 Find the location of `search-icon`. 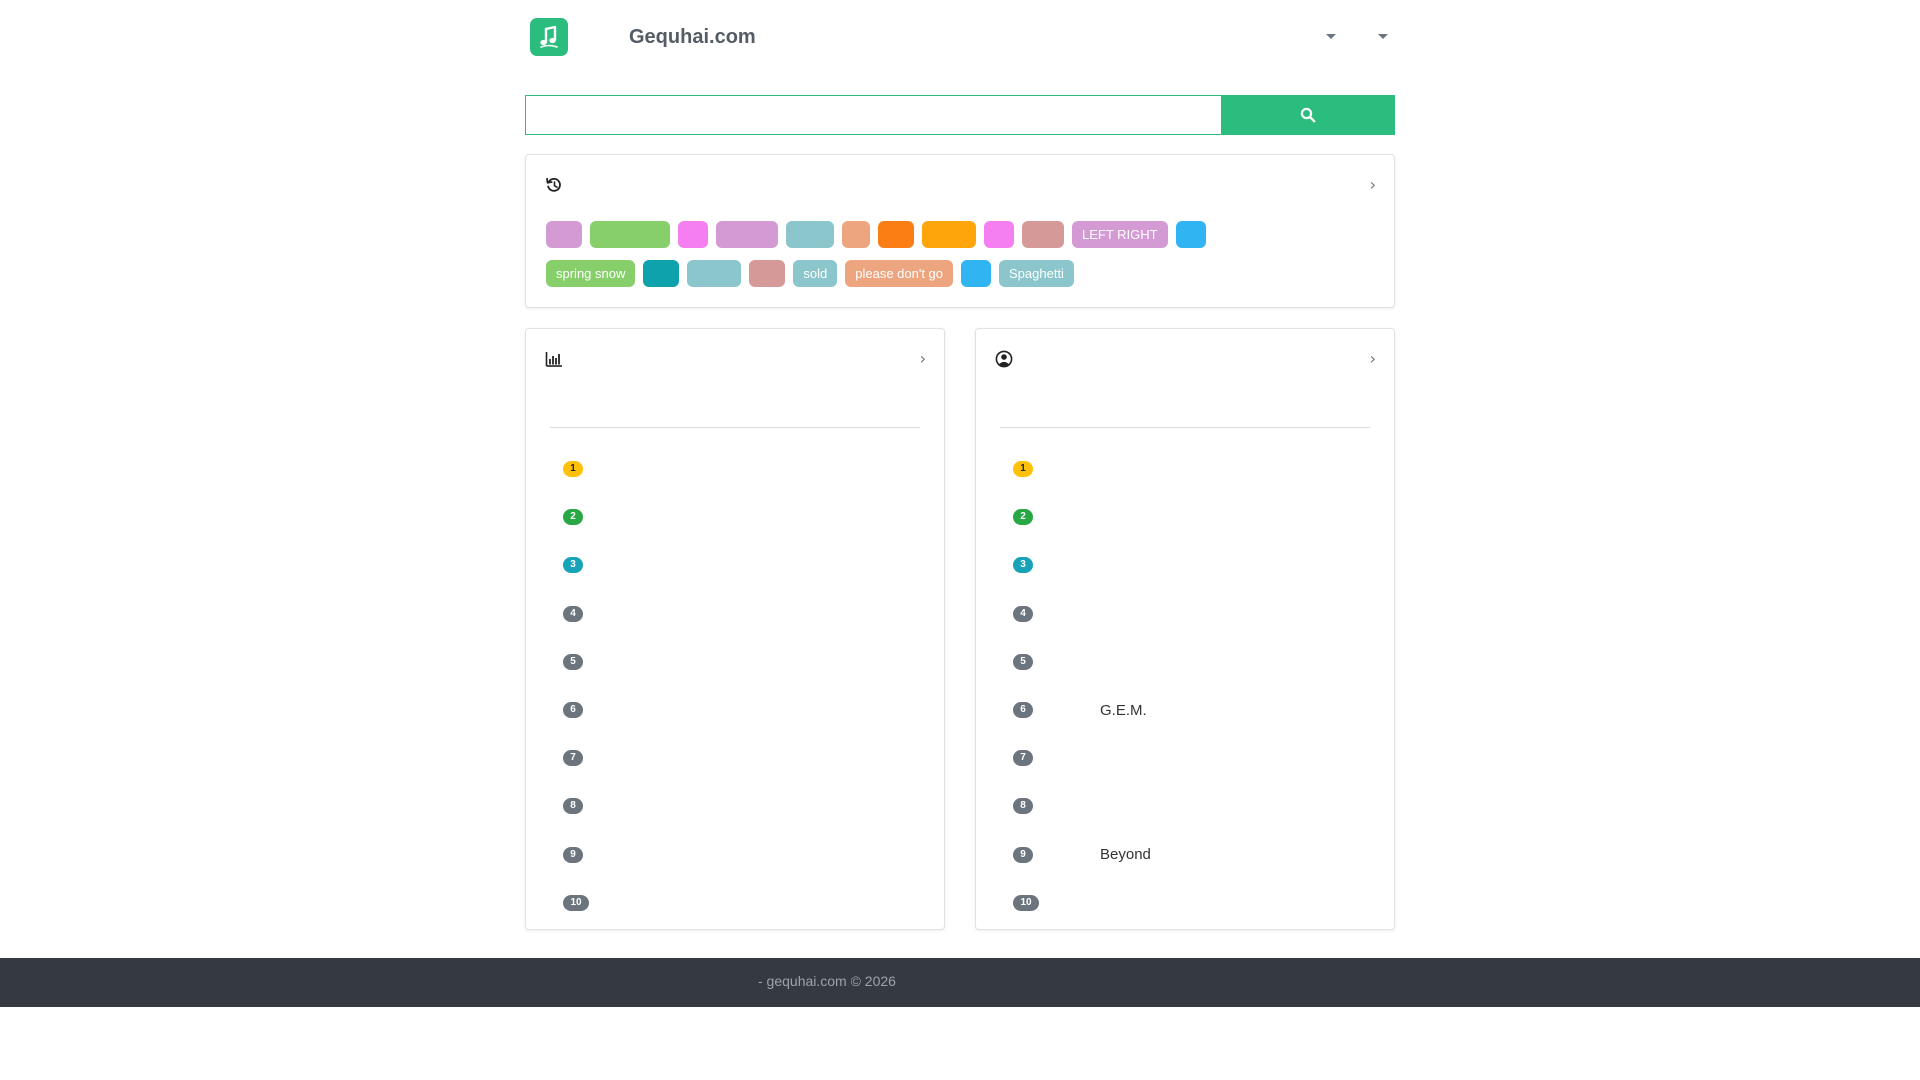

search-icon is located at coordinates (1308, 115).